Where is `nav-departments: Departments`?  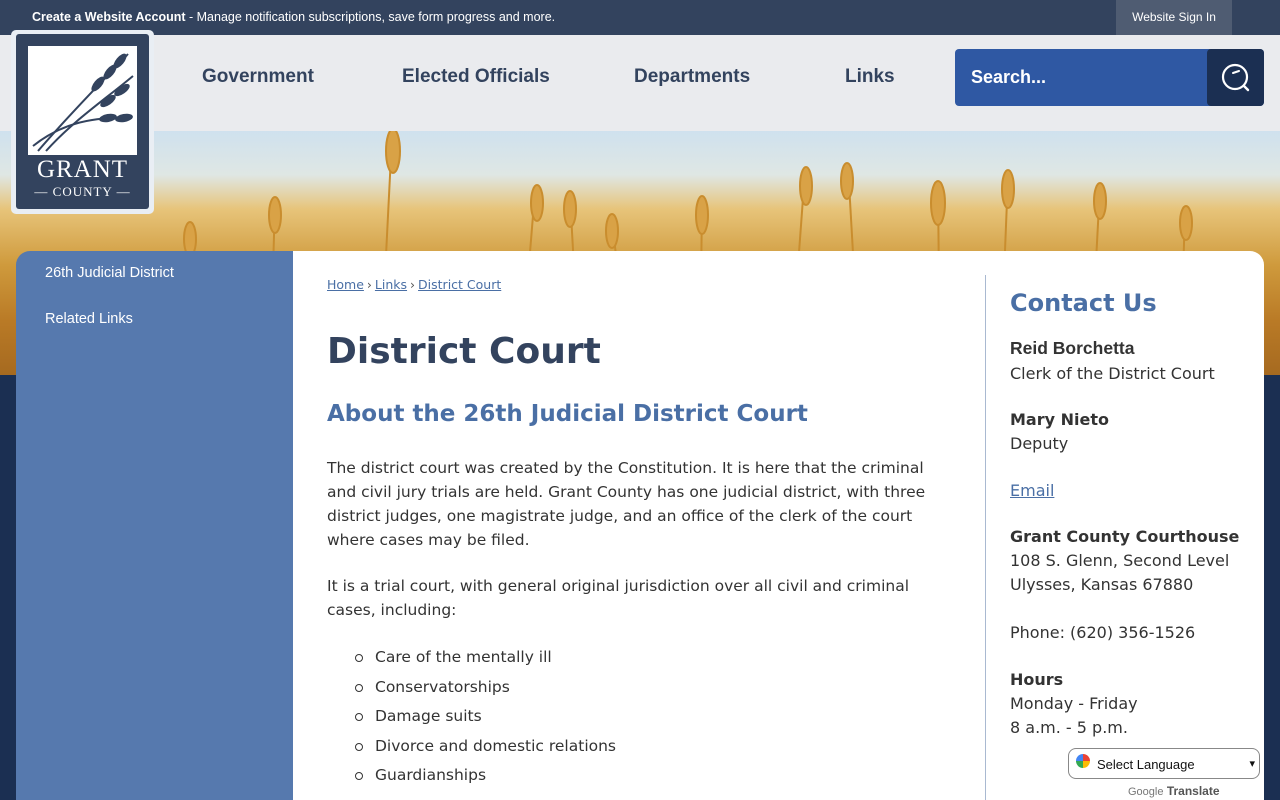
nav-departments: Departments is located at coordinates (692, 77).